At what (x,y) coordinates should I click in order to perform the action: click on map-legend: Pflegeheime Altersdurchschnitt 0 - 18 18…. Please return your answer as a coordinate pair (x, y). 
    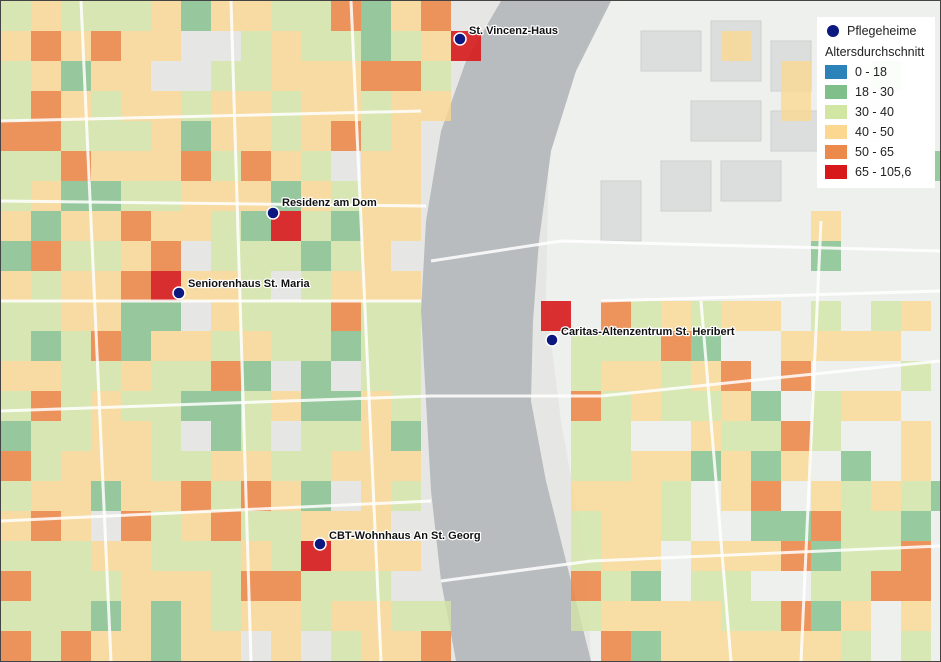
    Looking at the image, I should click on (876, 102).